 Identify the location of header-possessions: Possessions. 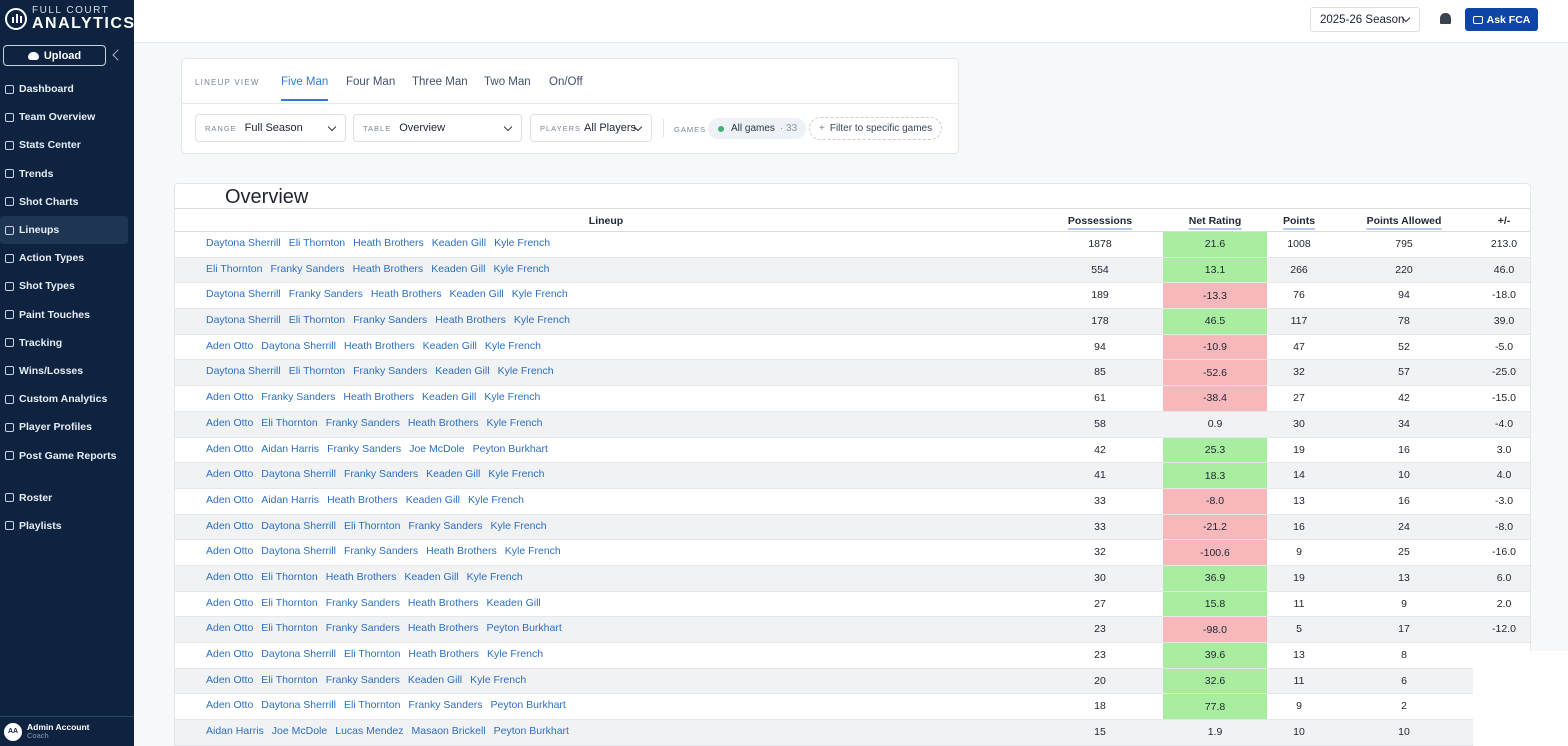
(1100, 222).